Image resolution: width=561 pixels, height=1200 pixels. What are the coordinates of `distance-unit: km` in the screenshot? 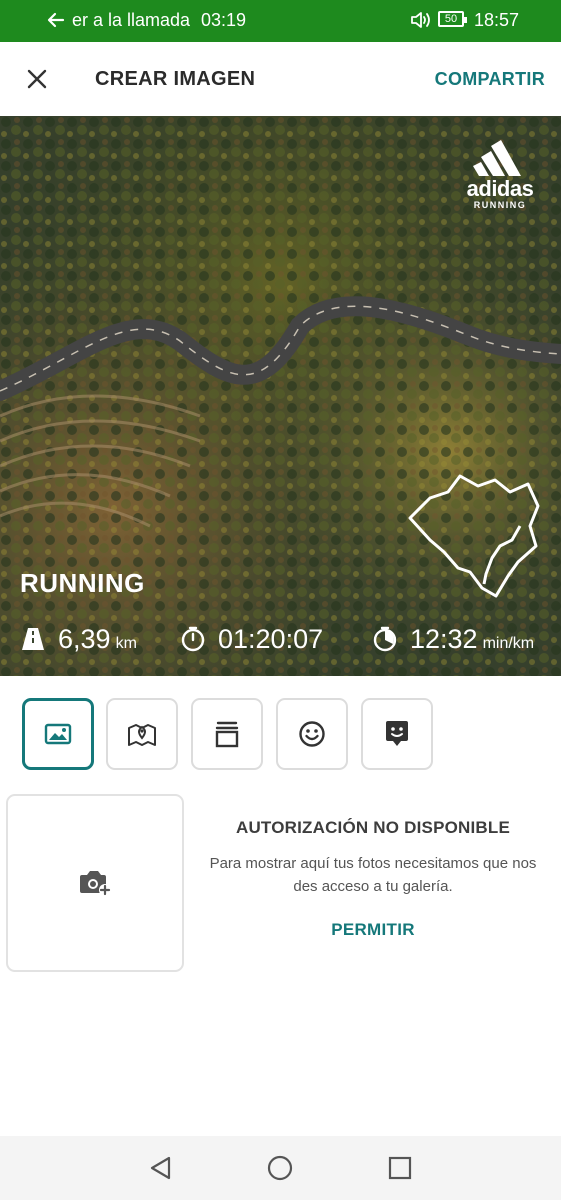 It's located at (126, 643).